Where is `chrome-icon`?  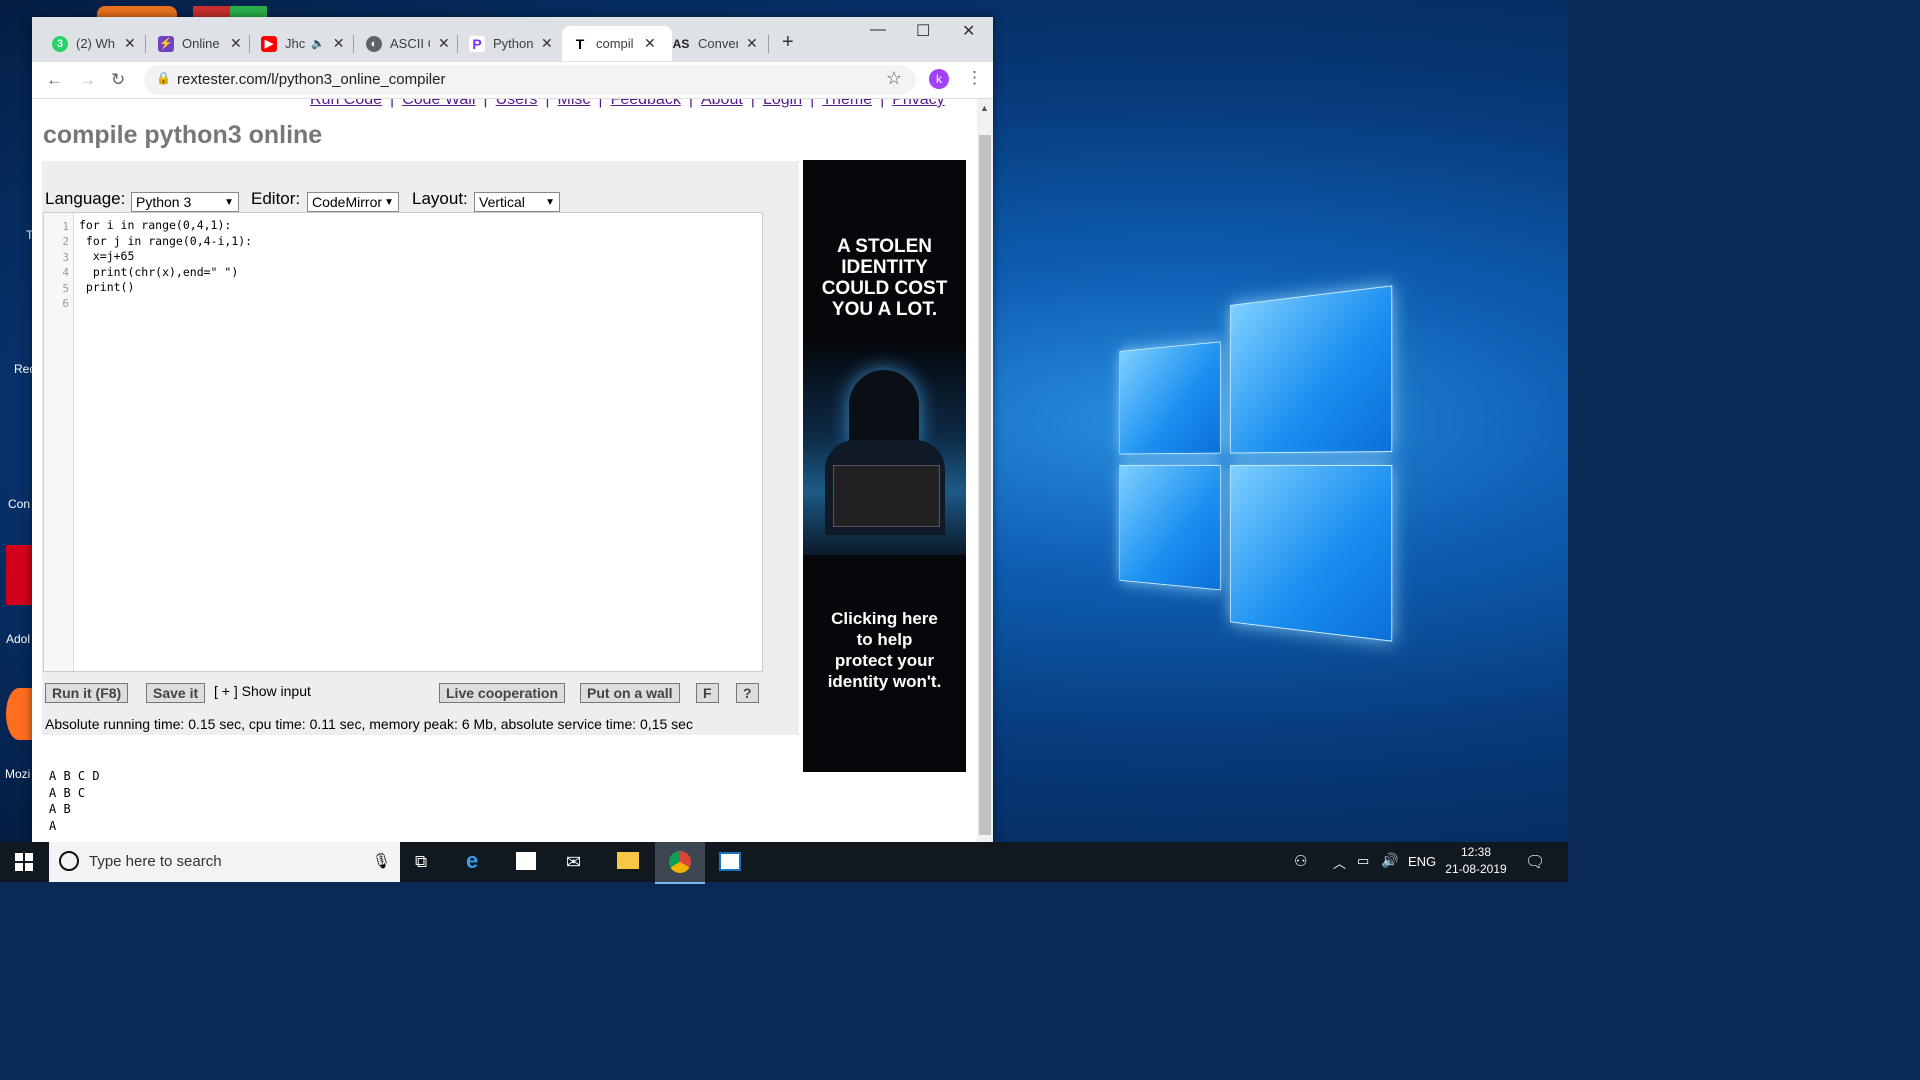 chrome-icon is located at coordinates (680, 862).